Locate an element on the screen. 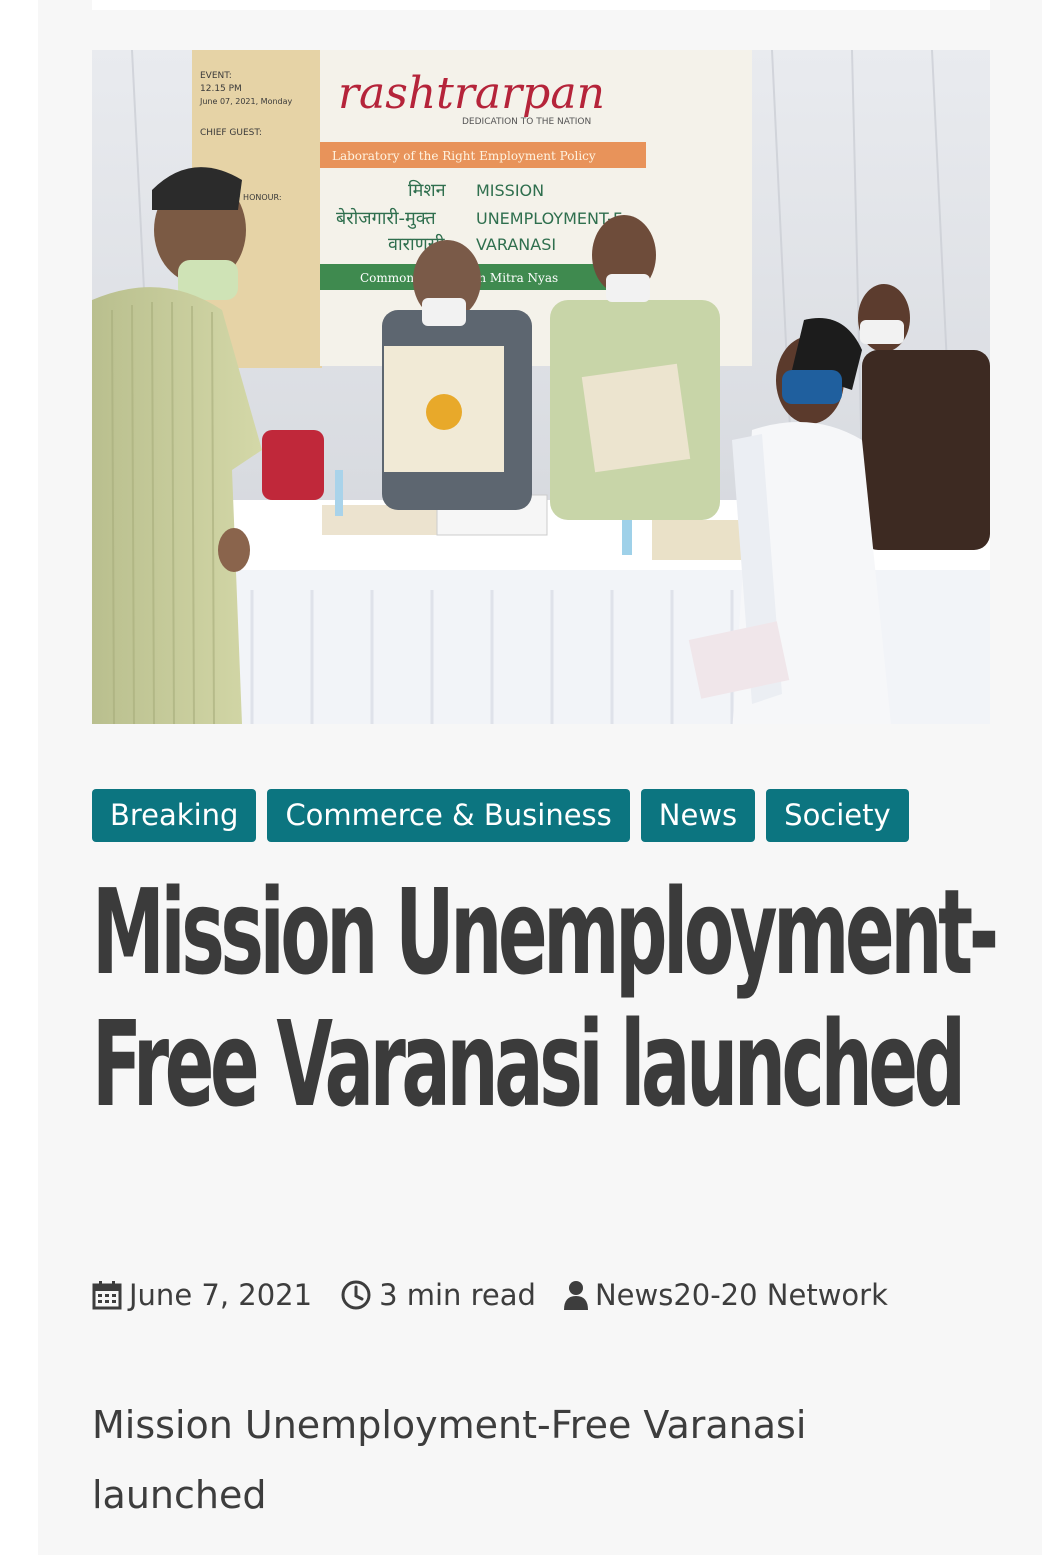 The height and width of the screenshot is (1555, 1059). read-time: 3 min read is located at coordinates (438, 1295).